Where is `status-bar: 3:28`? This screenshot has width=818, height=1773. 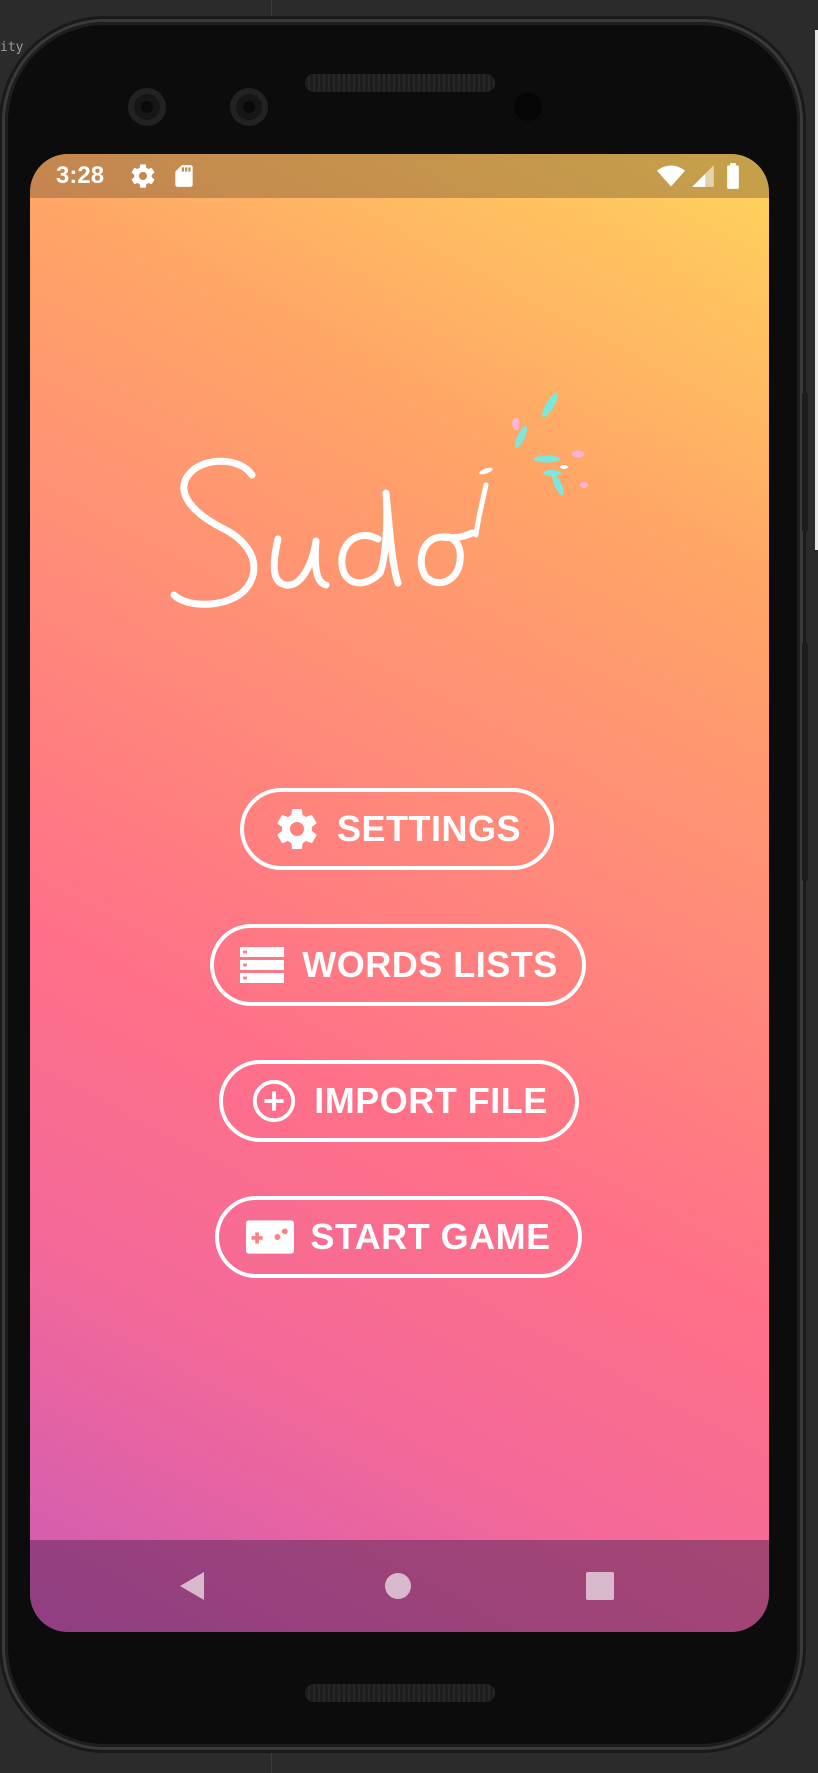 status-bar: 3:28 is located at coordinates (399, 176).